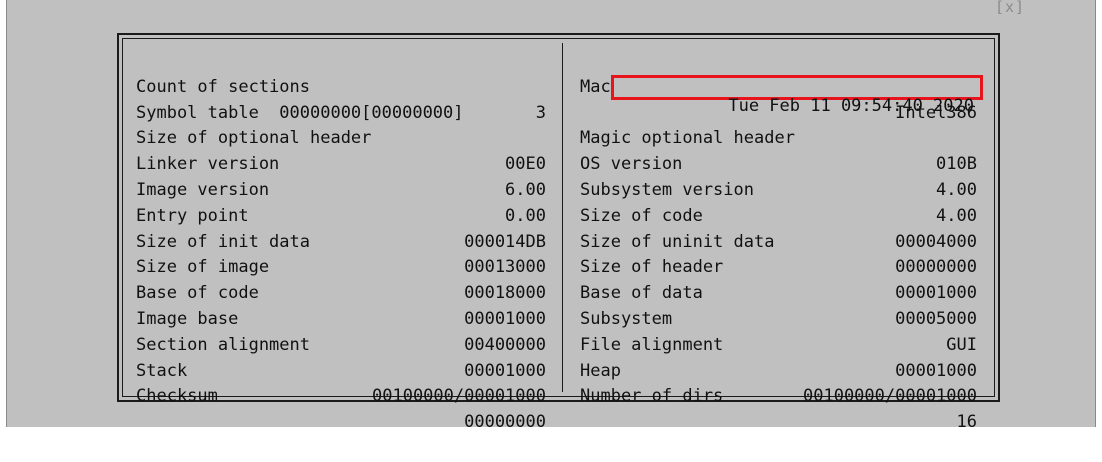 Image resolution: width=1102 pixels, height=462 pixels. What do you see at coordinates (562, 217) in the screenshot?
I see `column-divider` at bounding box center [562, 217].